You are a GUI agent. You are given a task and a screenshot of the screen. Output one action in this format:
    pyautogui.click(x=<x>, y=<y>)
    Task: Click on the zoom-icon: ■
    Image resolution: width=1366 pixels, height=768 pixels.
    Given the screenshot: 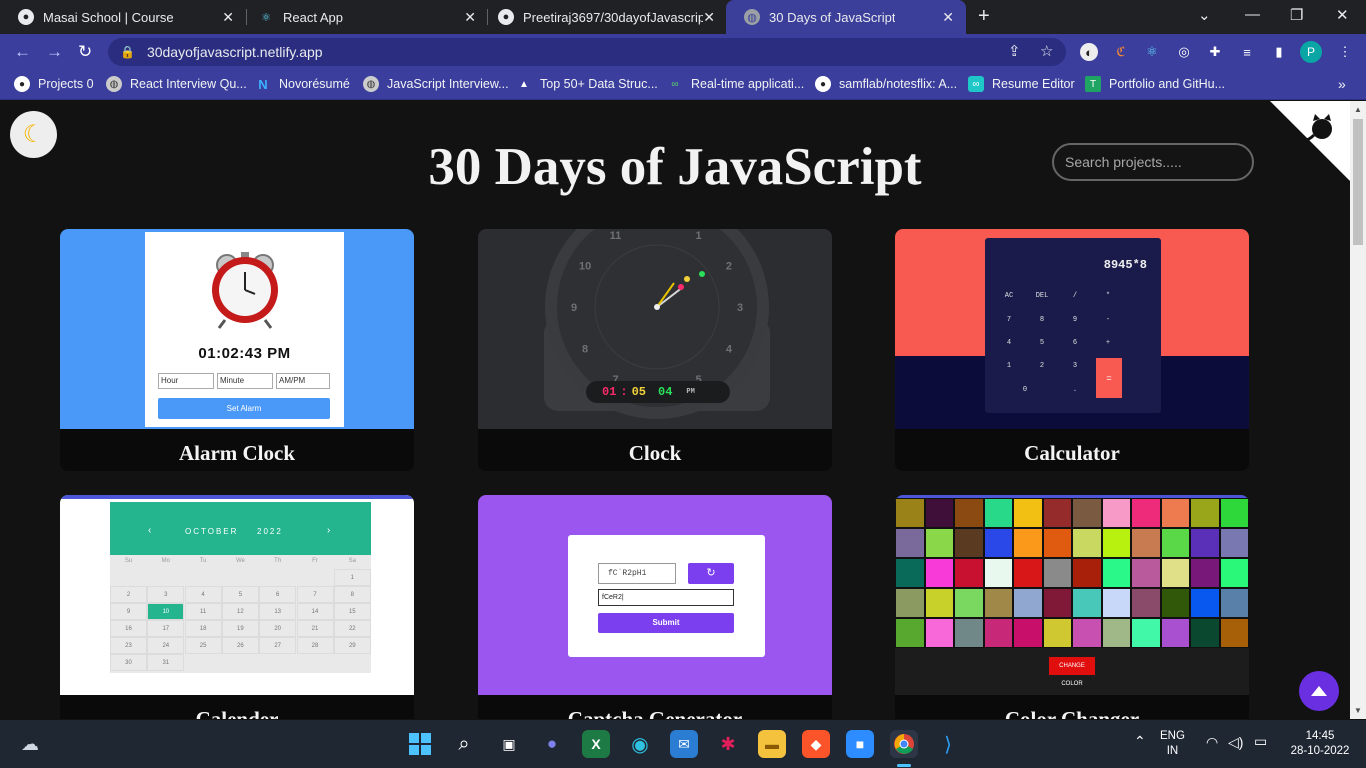 What is the action you would take?
    pyautogui.click(x=860, y=744)
    